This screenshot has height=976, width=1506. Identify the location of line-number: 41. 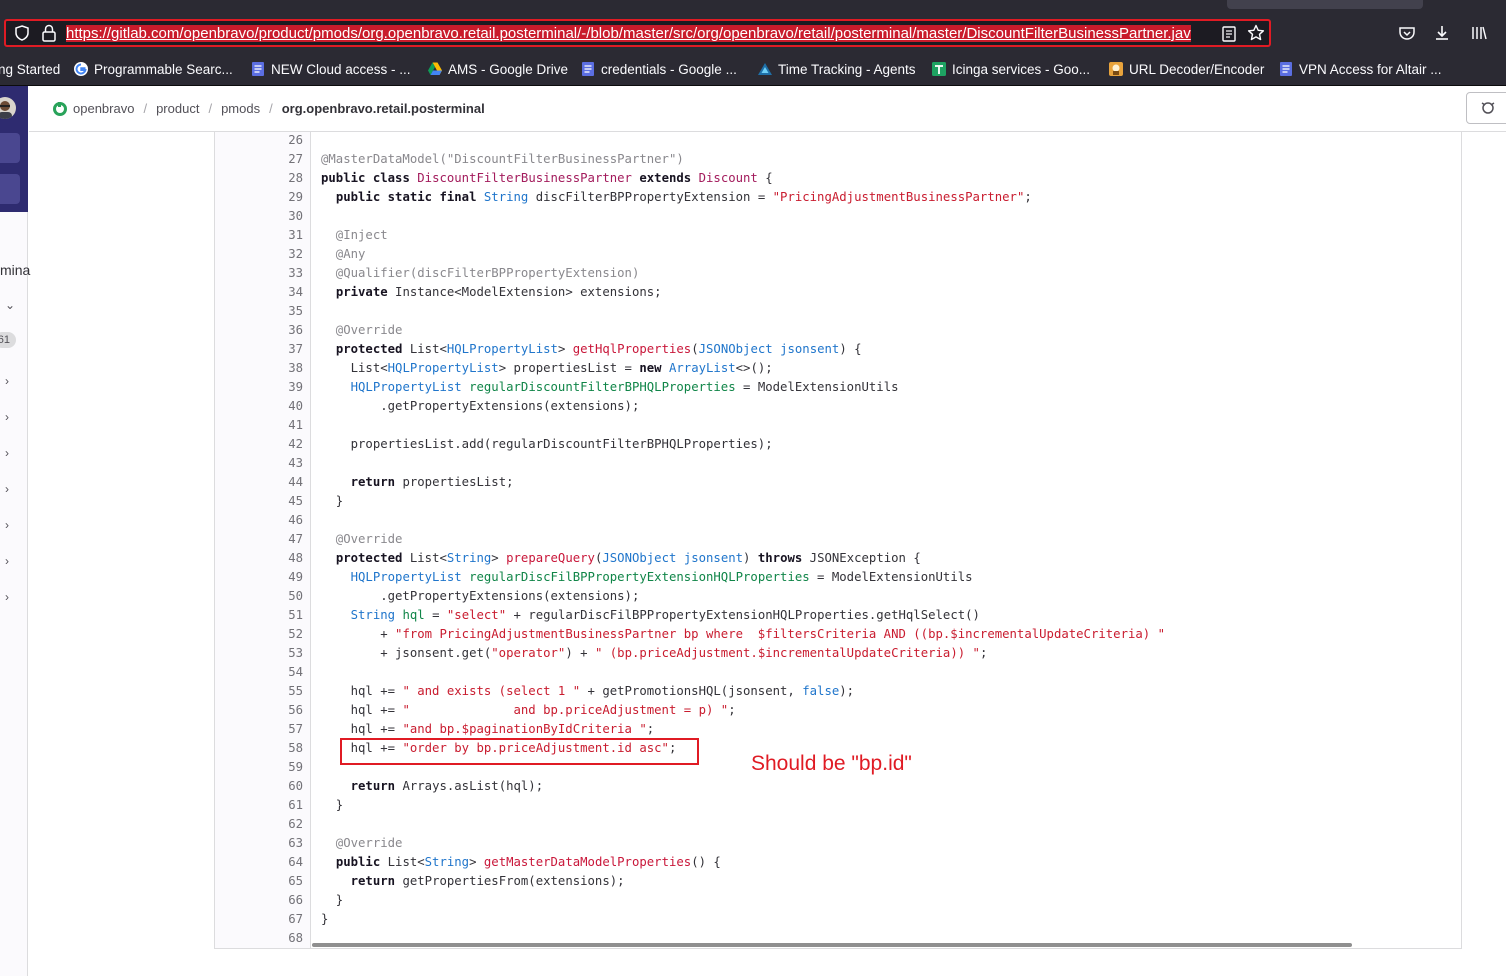
(259, 425).